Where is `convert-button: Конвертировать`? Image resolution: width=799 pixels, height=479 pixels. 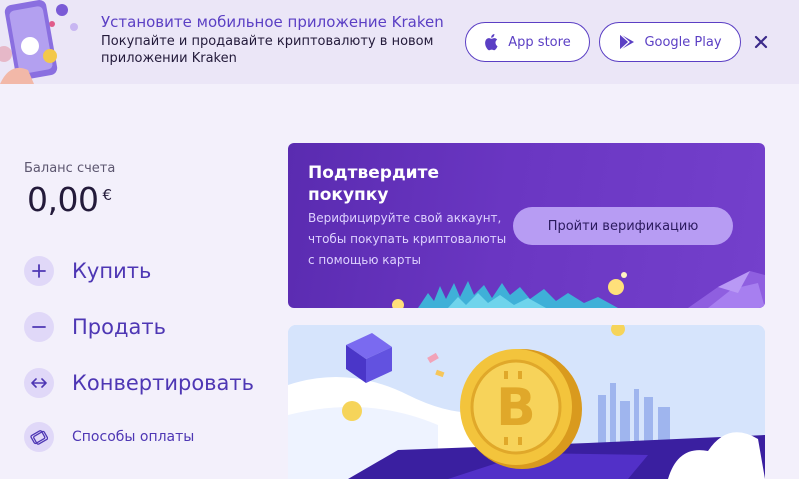
convert-button: Конвертировать is located at coordinates (139, 383).